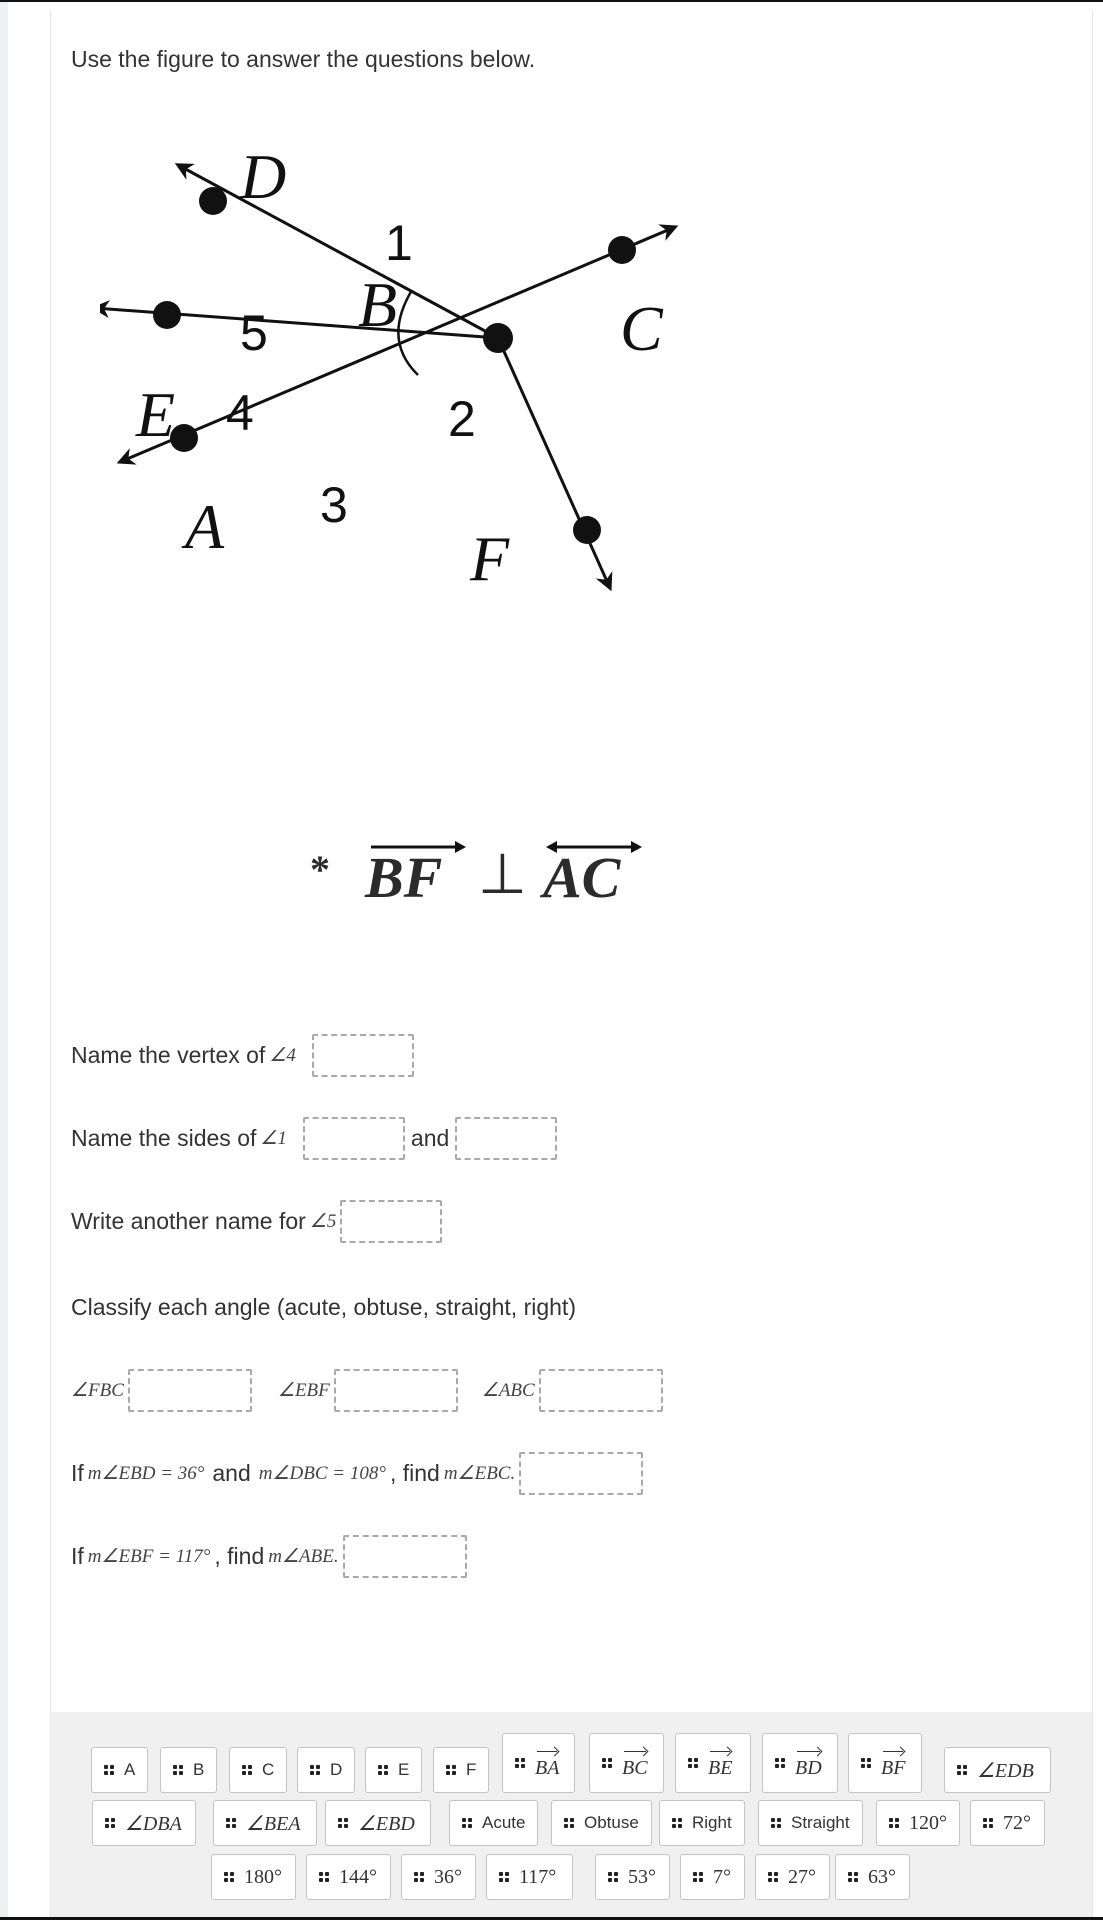 The width and height of the screenshot is (1103, 1920). Describe the element at coordinates (404, 1769) in the screenshot. I see `tile-label: E` at that location.